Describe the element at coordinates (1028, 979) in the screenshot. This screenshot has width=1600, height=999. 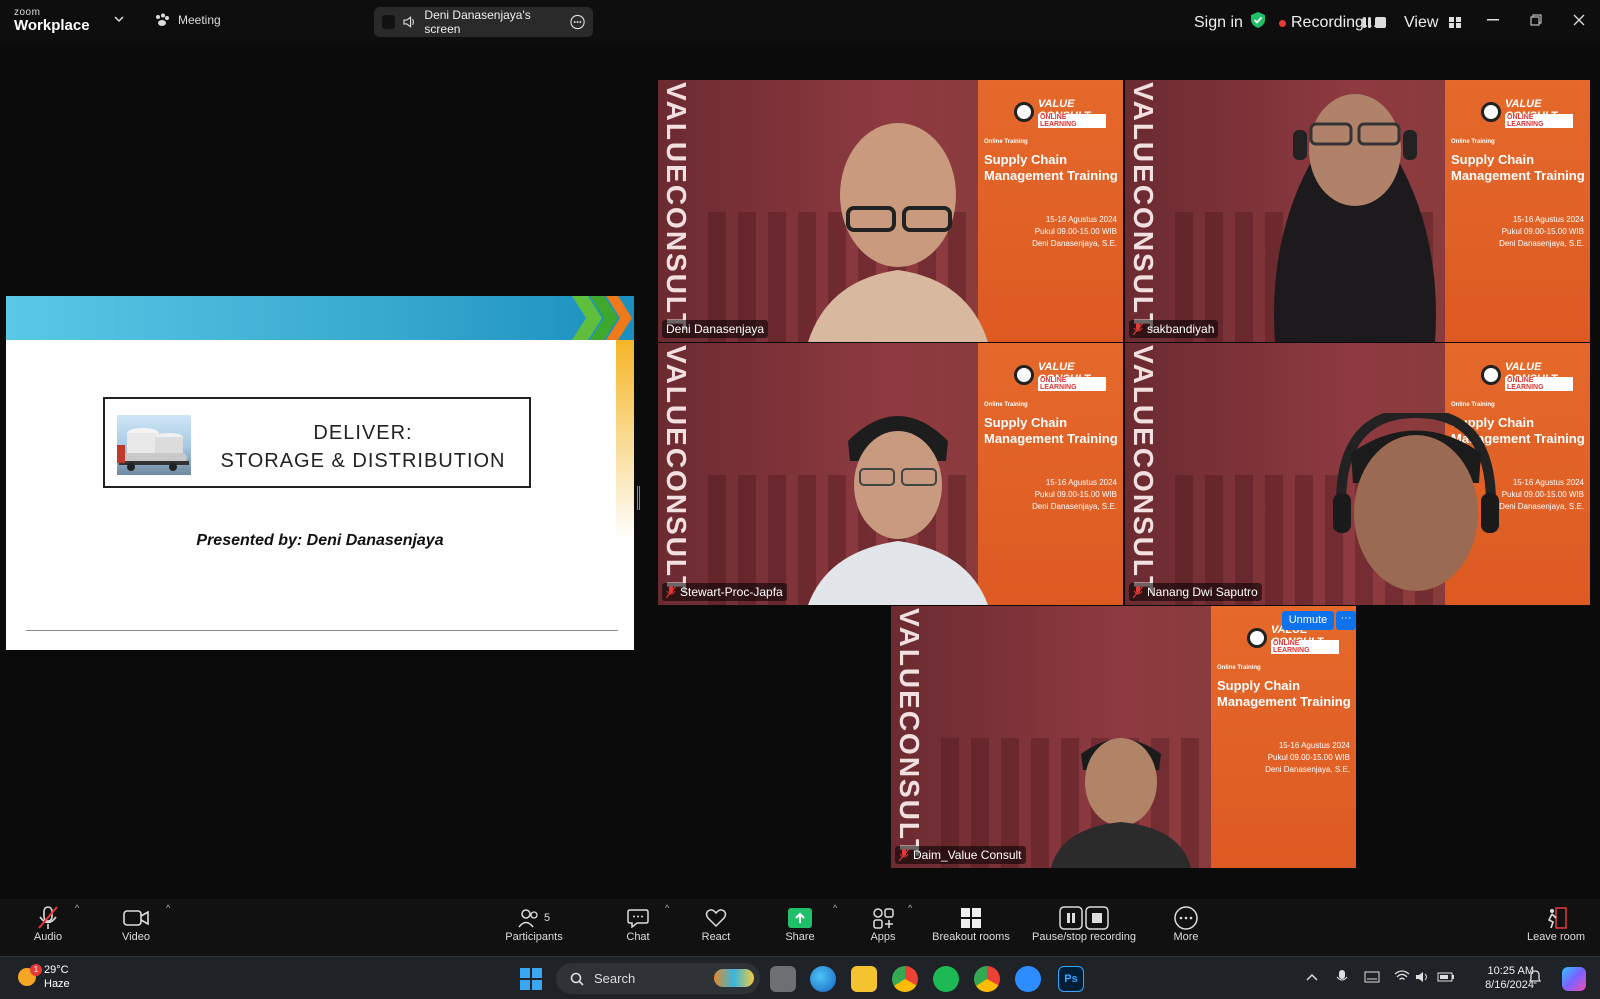
I see `zoom-app-icon` at that location.